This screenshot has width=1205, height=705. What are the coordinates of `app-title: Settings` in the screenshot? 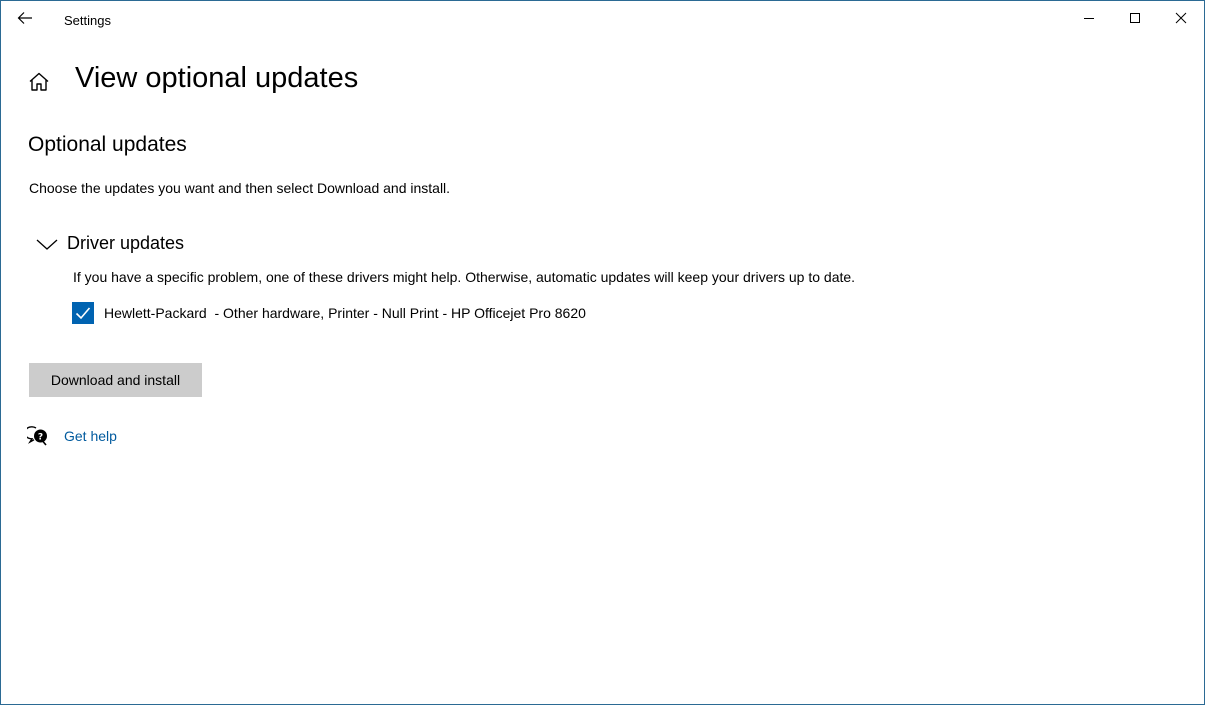 It's located at (87, 20).